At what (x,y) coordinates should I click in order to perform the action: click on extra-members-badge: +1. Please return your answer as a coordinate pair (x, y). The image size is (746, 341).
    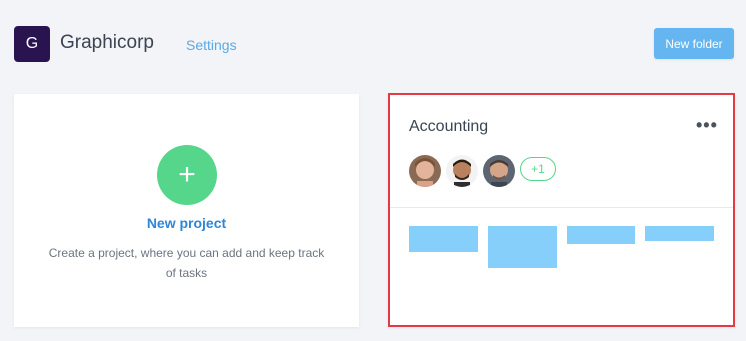
    Looking at the image, I should click on (538, 169).